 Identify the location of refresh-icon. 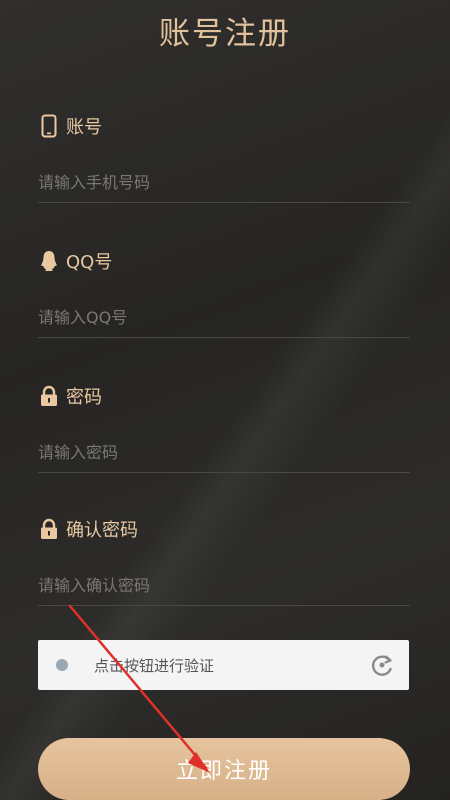
(382, 665).